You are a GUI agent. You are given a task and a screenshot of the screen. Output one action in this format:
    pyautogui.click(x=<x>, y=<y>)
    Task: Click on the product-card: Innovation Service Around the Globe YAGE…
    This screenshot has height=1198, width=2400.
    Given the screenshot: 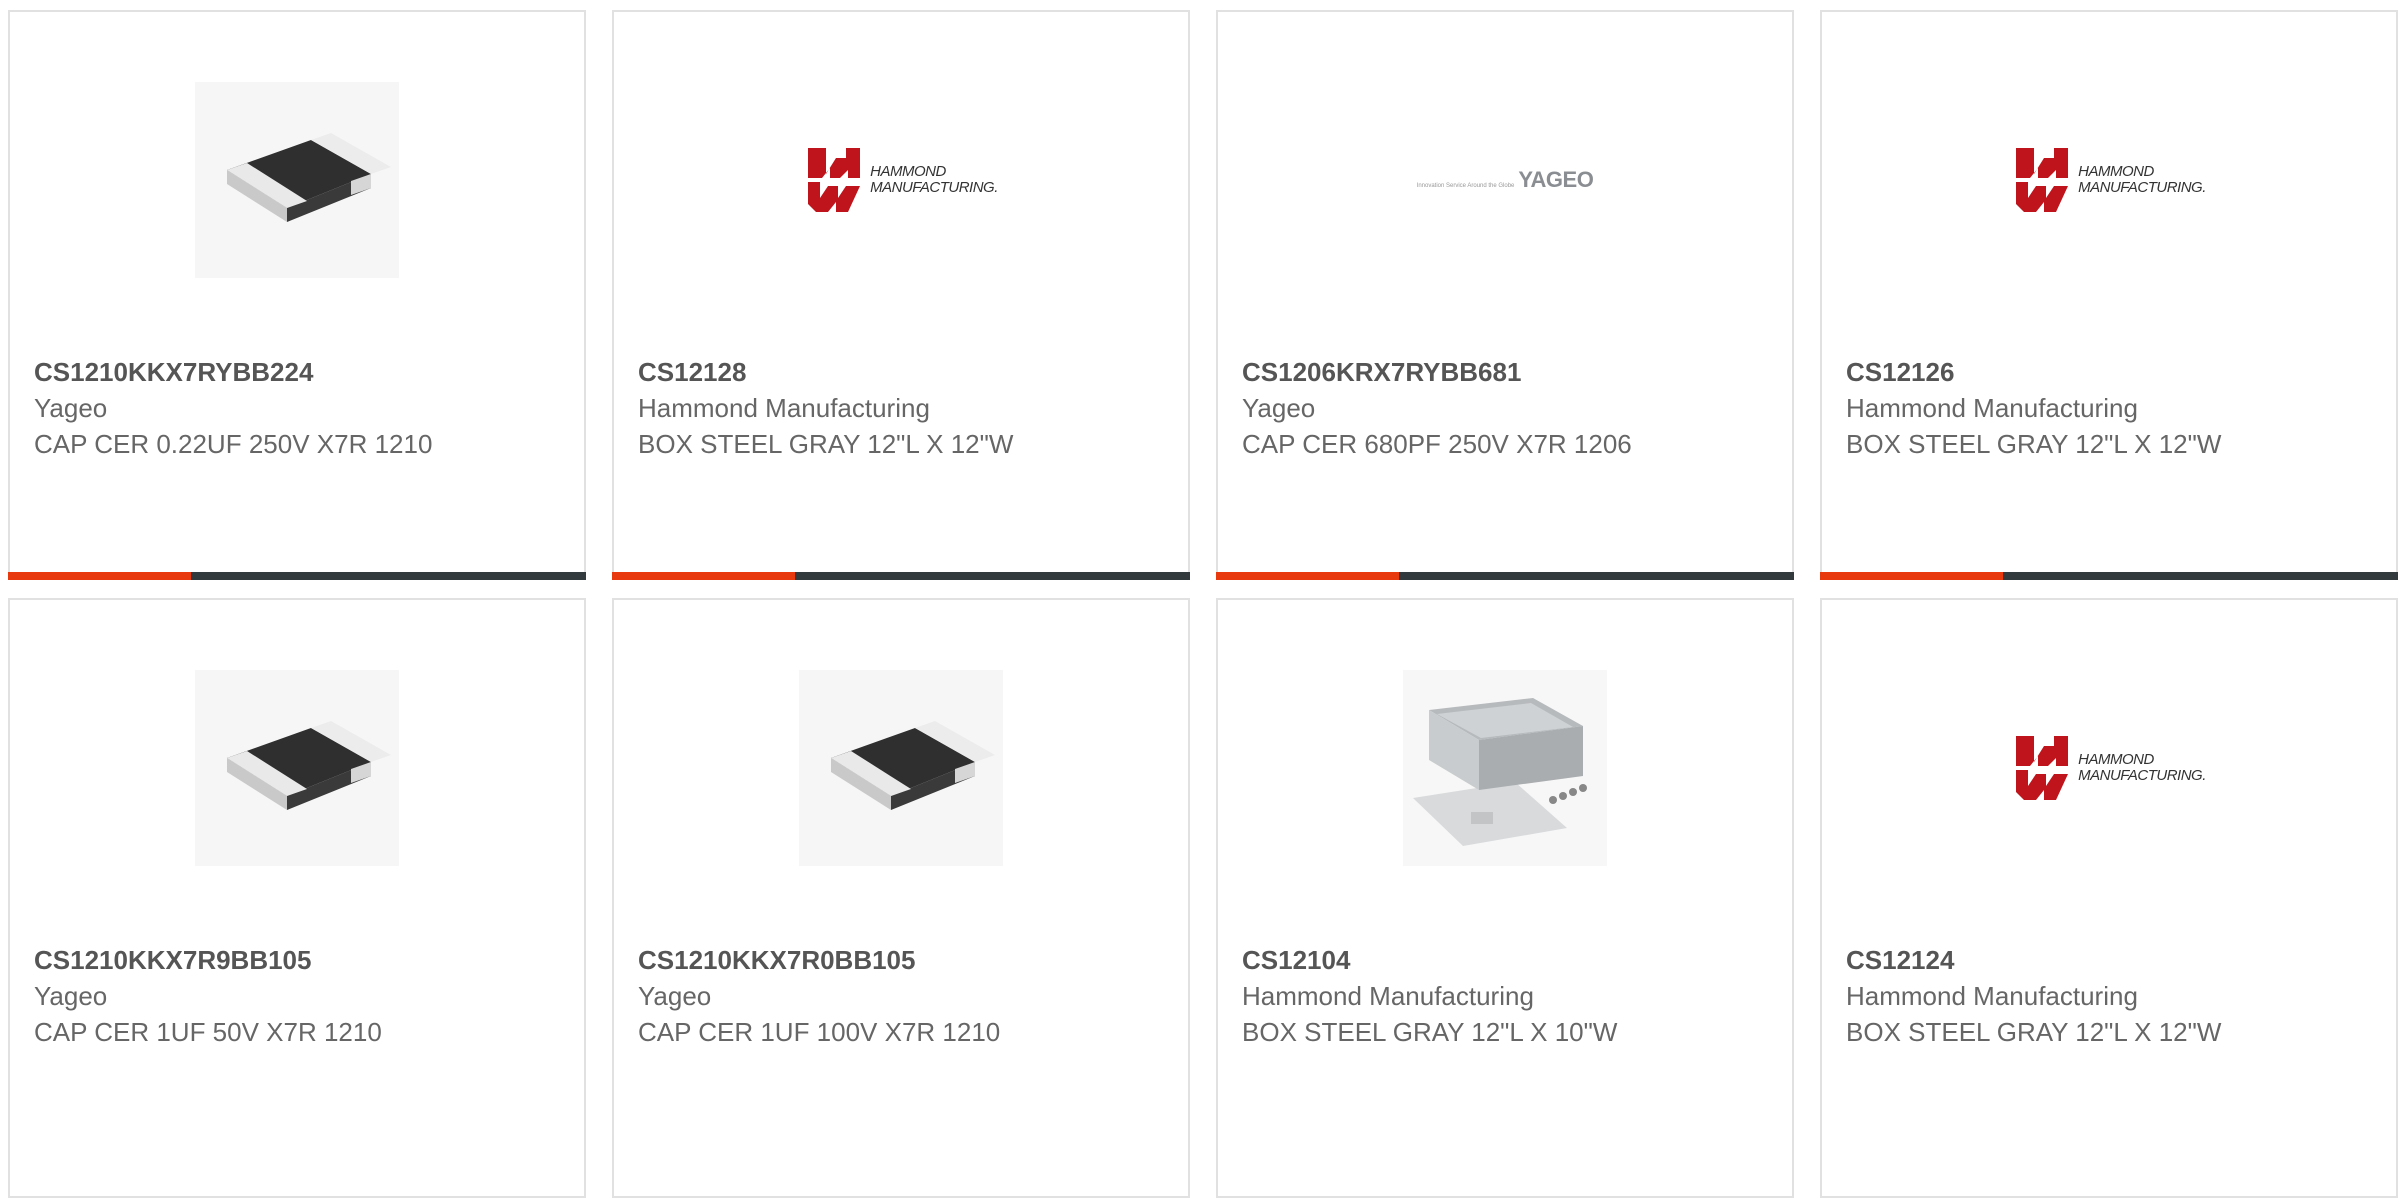 What is the action you would take?
    pyautogui.click(x=1505, y=295)
    